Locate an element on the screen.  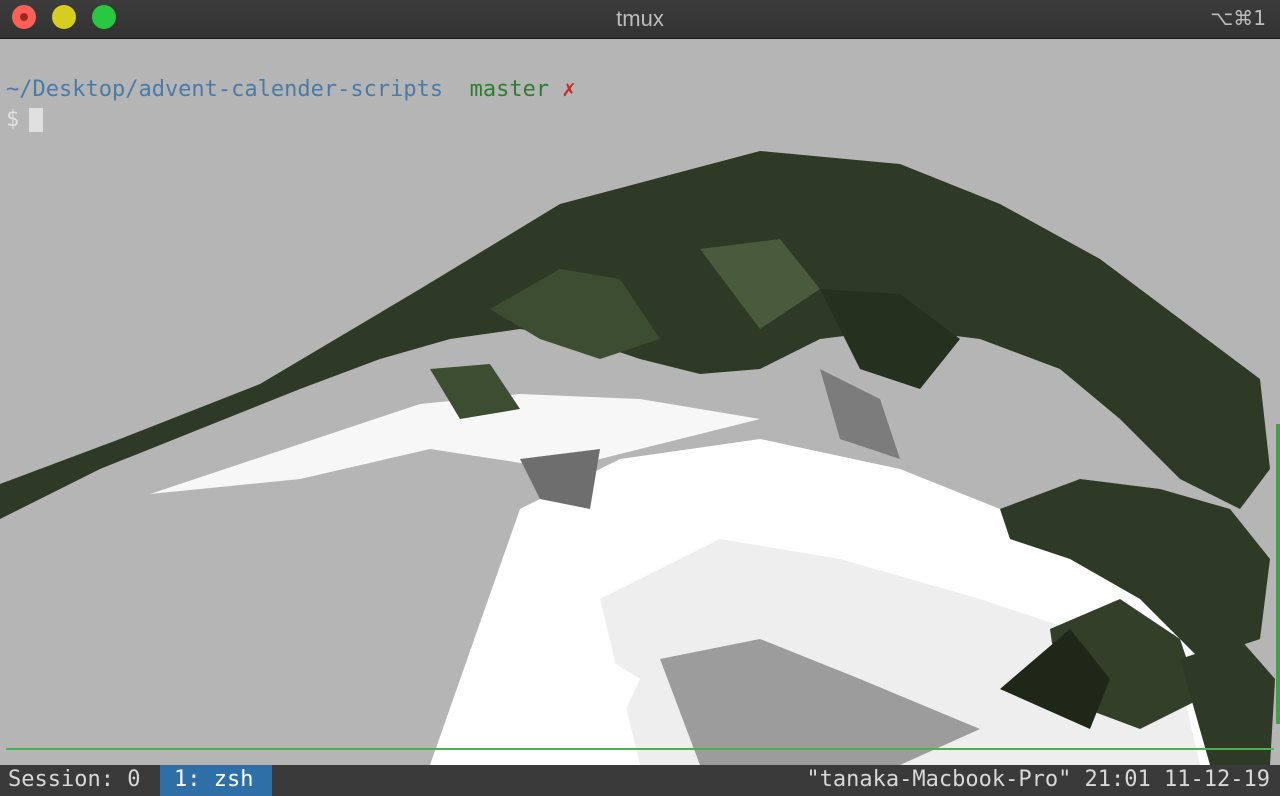
git-branch: master is located at coordinates (509, 89).